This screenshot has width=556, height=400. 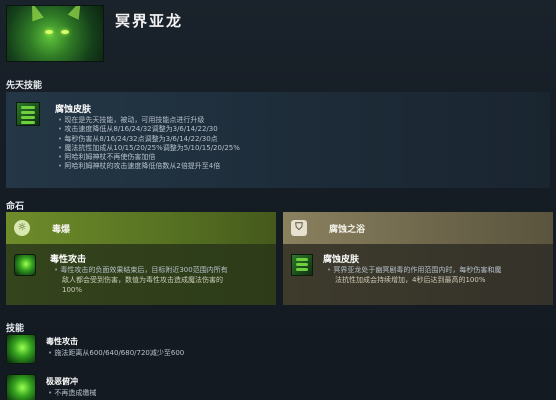 I want to click on facets-section-title: 命石, so click(x=15, y=207).